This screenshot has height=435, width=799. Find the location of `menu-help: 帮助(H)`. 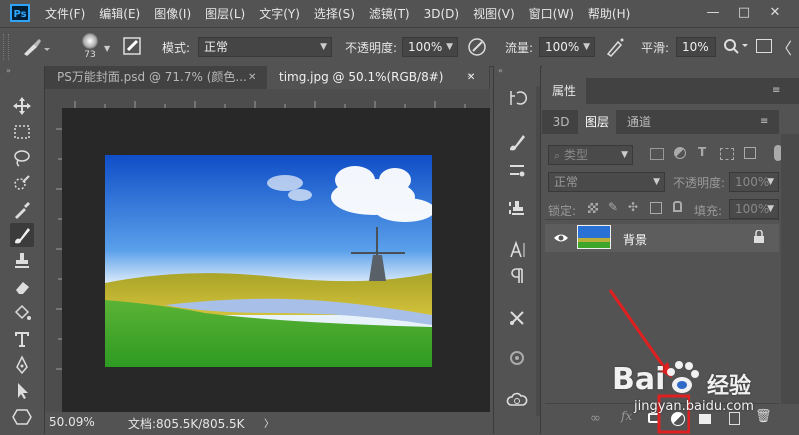

menu-help: 帮助(H) is located at coordinates (609, 13).